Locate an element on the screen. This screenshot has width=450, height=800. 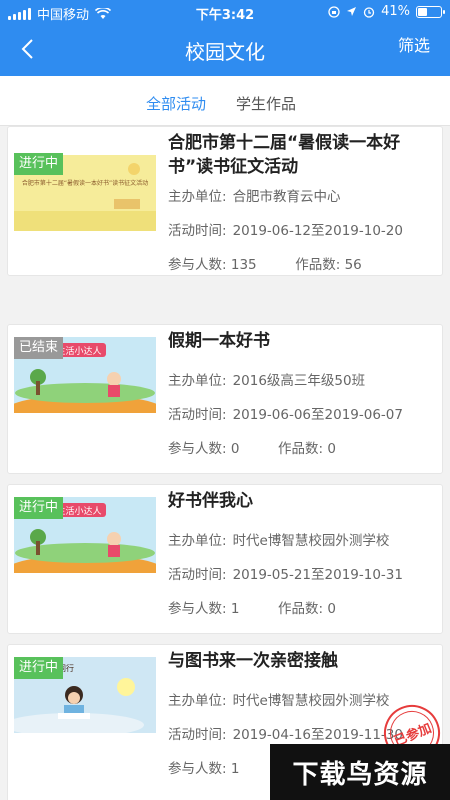
time-row: 活动时间: 2019-06-06至2019-06-07 is located at coordinates (285, 413).